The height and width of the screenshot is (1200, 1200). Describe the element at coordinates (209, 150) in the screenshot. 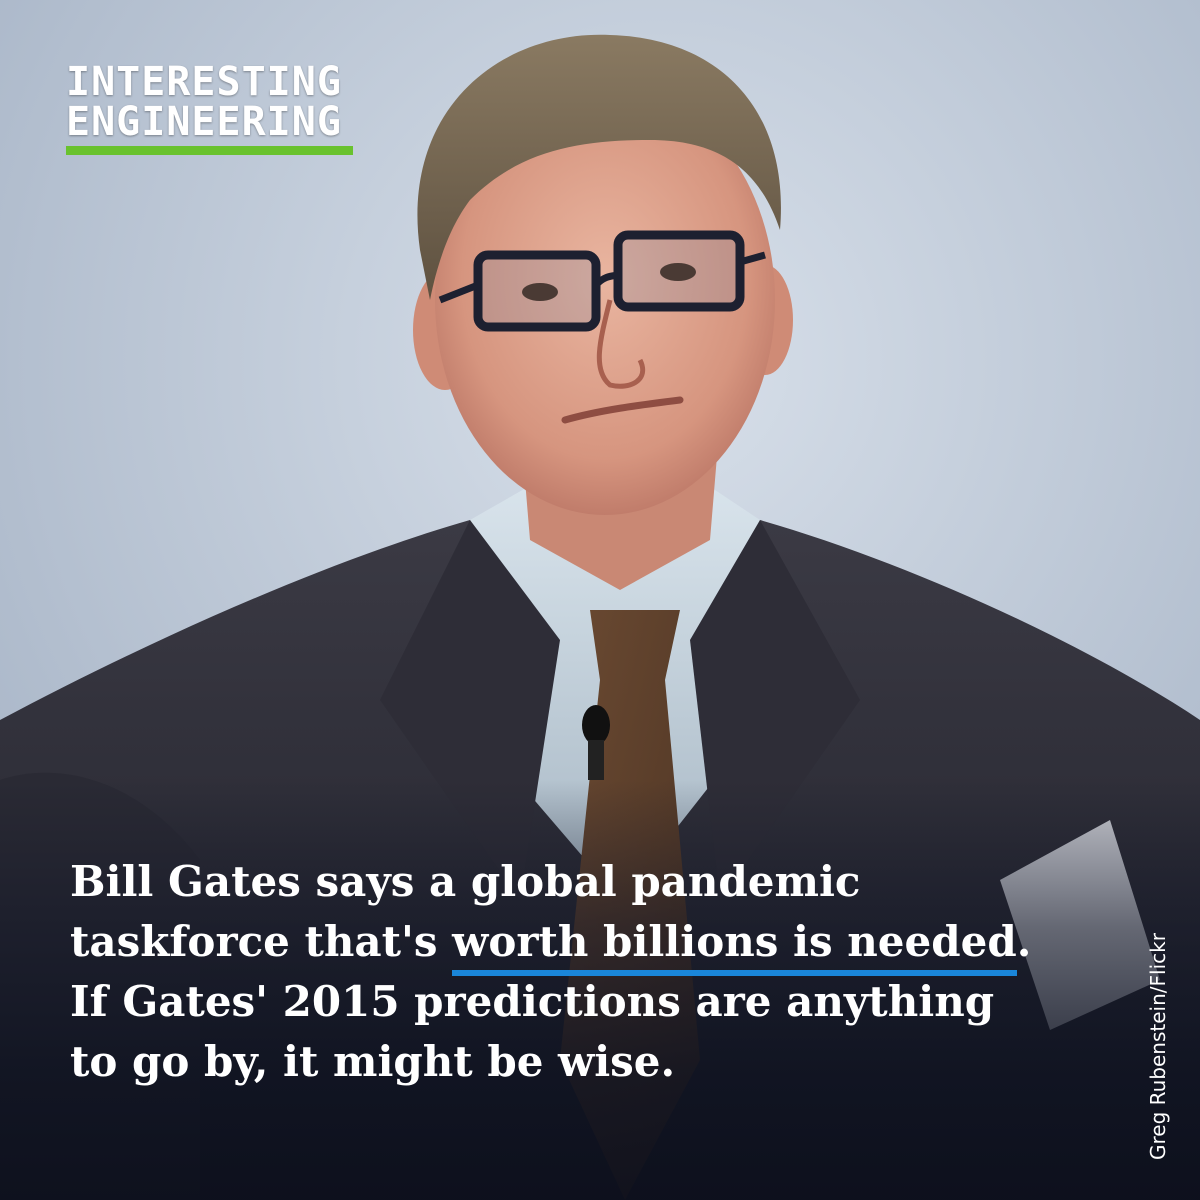

I see `brand-accent-bar` at that location.